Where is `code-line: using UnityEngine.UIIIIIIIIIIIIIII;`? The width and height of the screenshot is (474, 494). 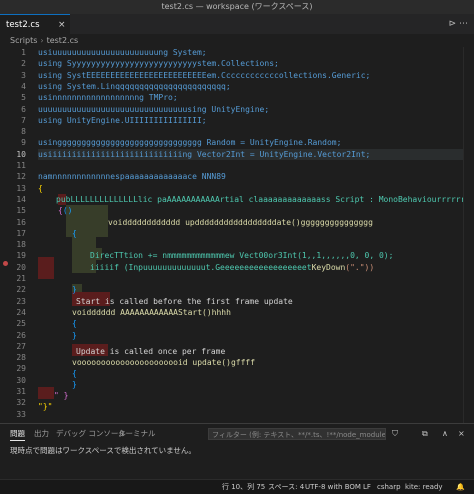
code-line: using UnityEngine.UIIIIIIIIIIIIIII; is located at coordinates (122, 120).